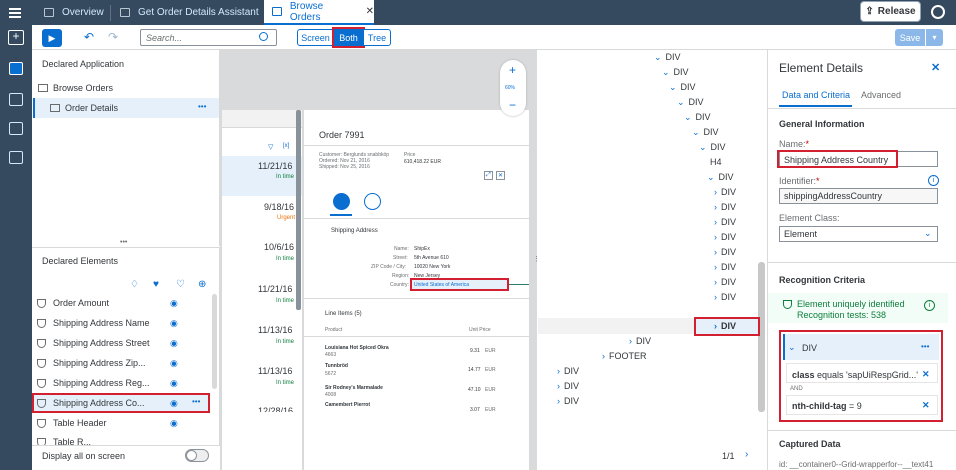 Image resolution: width=956 pixels, height=470 pixels. What do you see at coordinates (113, 37) in the screenshot?
I see `redo-icon: ↷` at bounding box center [113, 37].